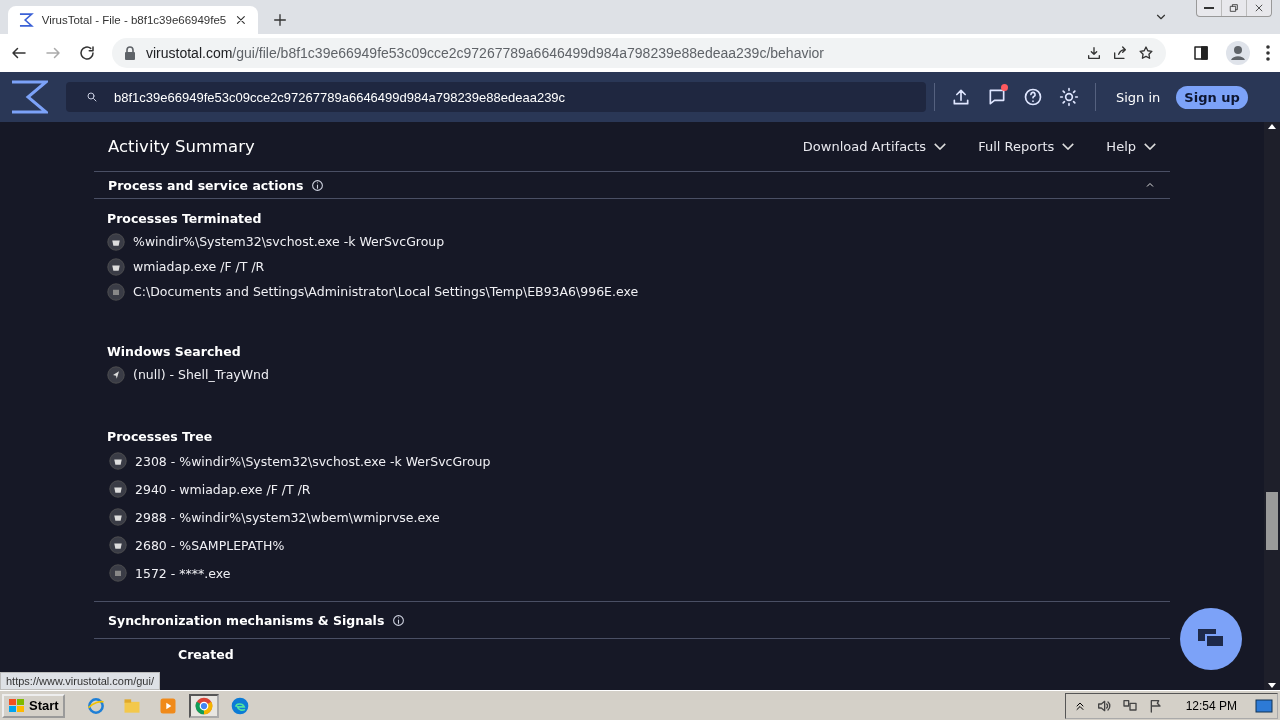 This screenshot has width=1280, height=720. Describe the element at coordinates (1209, 8) in the screenshot. I see `minimize-icon` at that location.